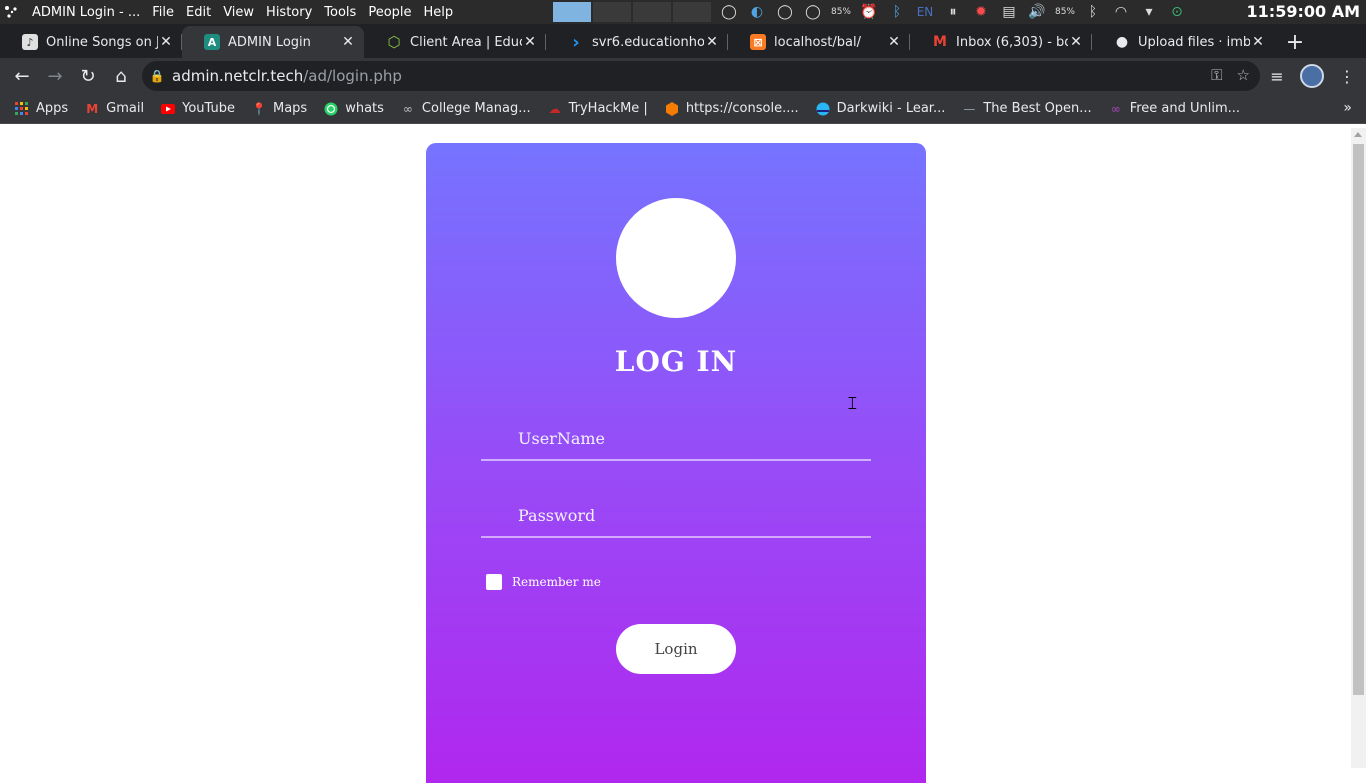 This screenshot has height=783, width=1366. Describe the element at coordinates (289, 12) in the screenshot. I see `menu-history: History` at that location.